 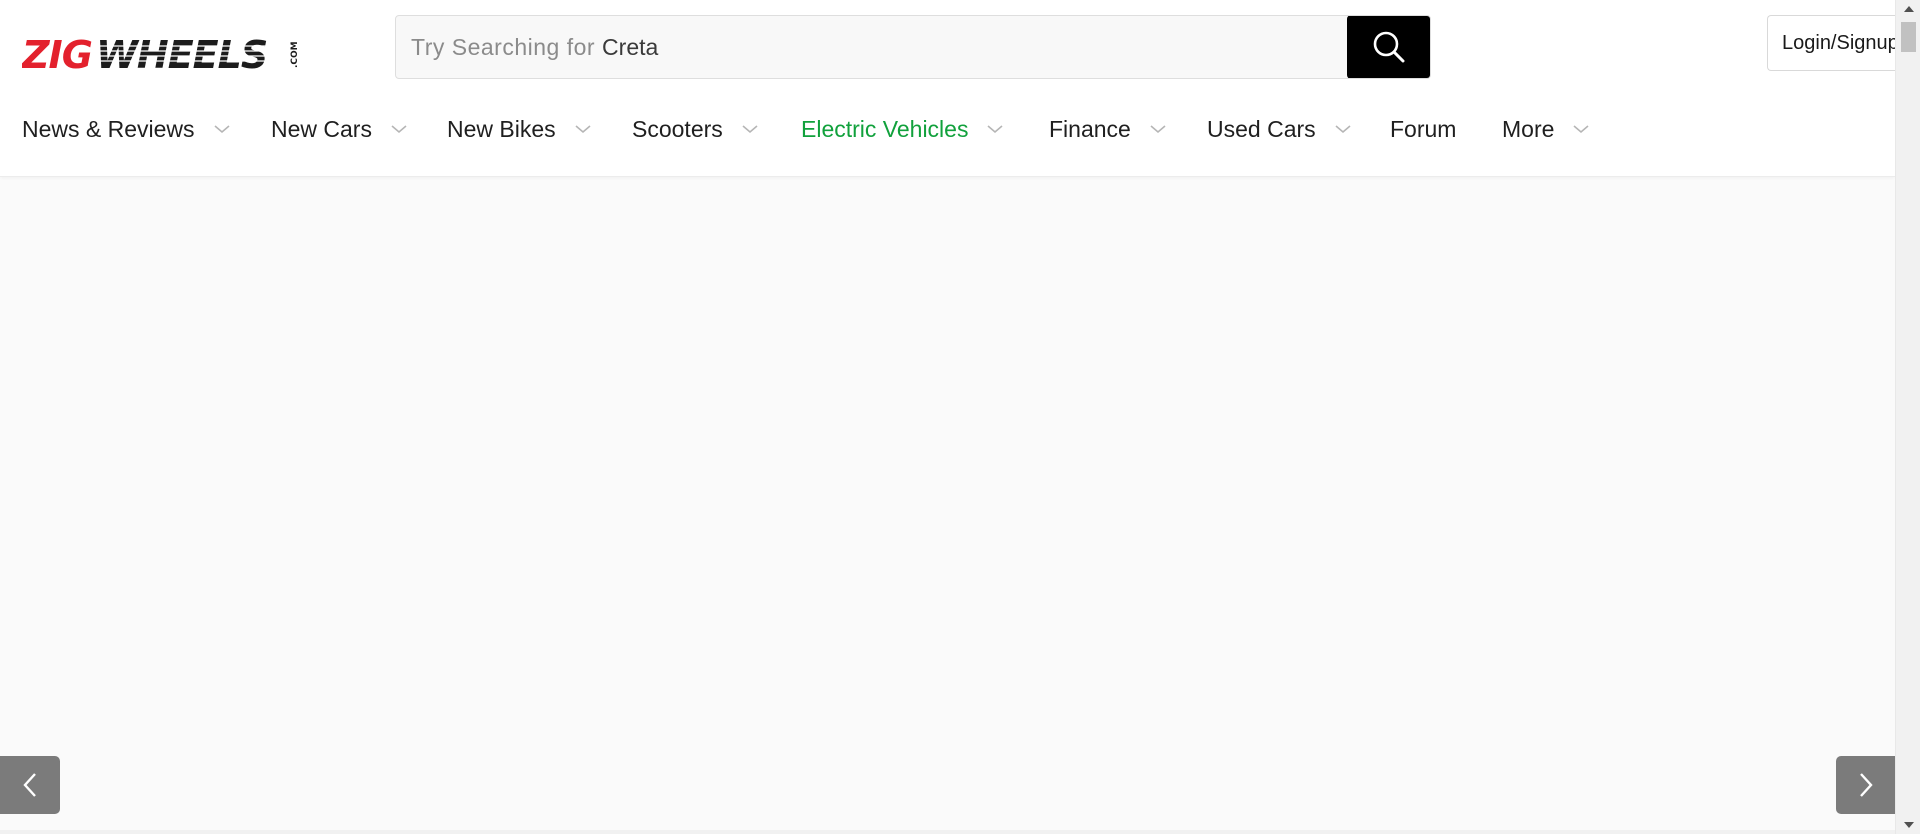 I want to click on horizontal-scroll-track, so click(x=947, y=832).